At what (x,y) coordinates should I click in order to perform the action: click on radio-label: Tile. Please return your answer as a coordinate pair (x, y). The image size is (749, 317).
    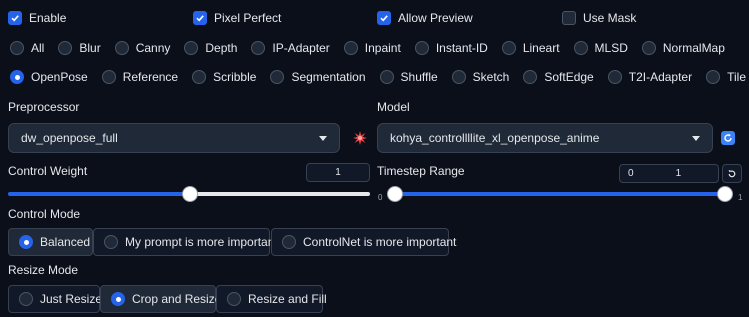
    Looking at the image, I should click on (736, 77).